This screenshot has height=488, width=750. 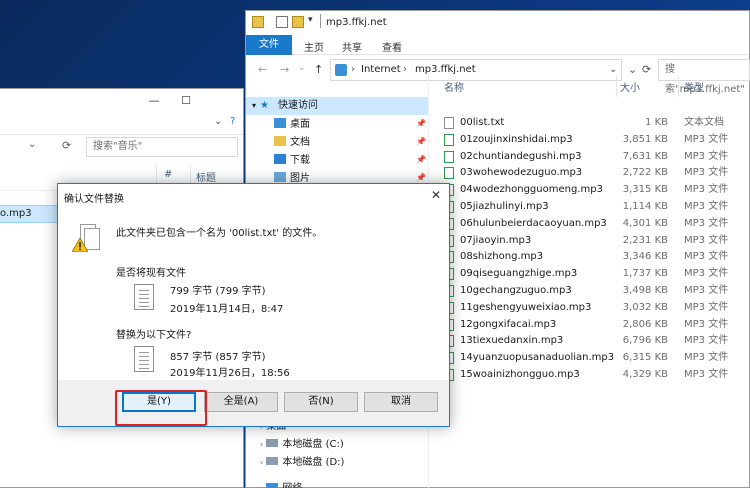 What do you see at coordinates (280, 123) in the screenshot?
I see `desktop-icon` at bounding box center [280, 123].